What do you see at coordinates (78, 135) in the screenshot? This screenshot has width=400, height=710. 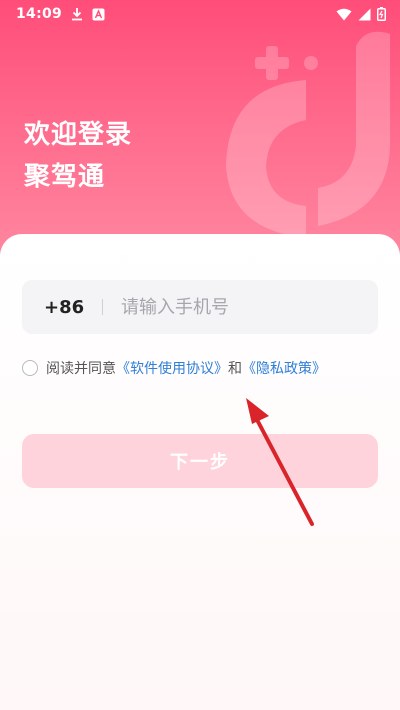 I see `welcome-line-1: 欢迎登录` at bounding box center [78, 135].